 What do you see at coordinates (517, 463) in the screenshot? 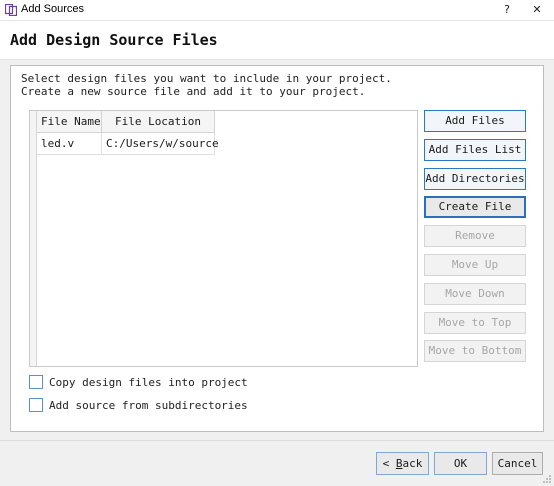
I see `cancel-button: Cancel` at bounding box center [517, 463].